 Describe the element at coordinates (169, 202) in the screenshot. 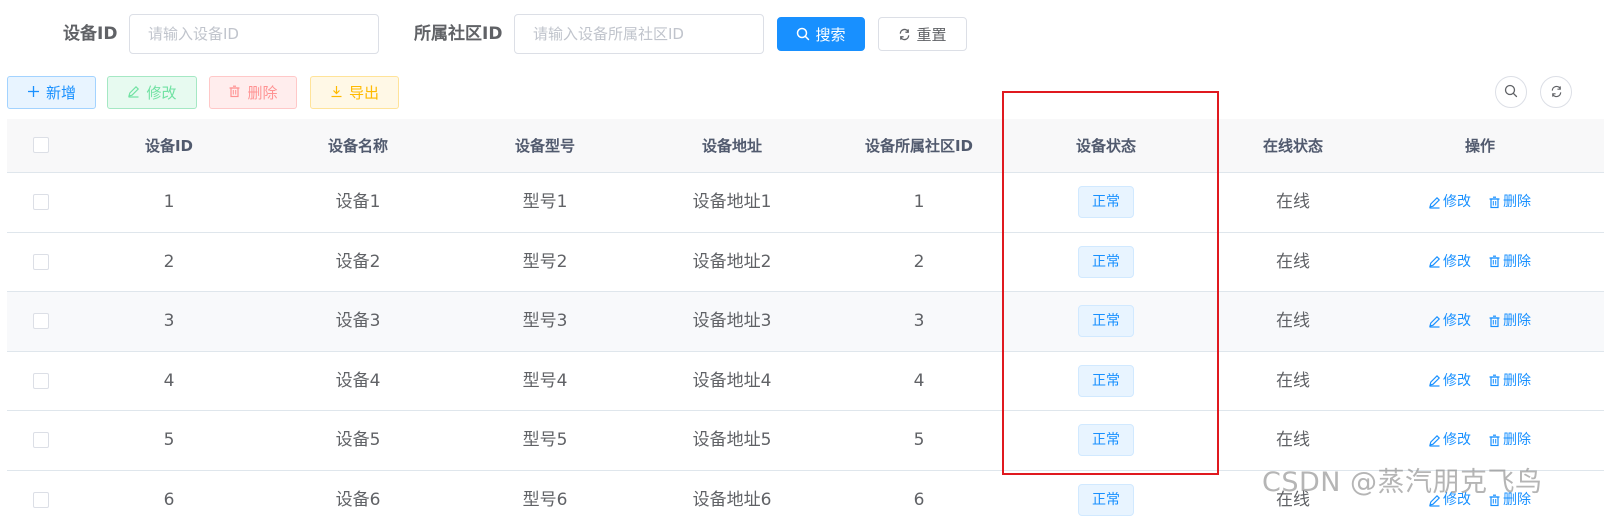

I see `cell-device-id: 1` at that location.